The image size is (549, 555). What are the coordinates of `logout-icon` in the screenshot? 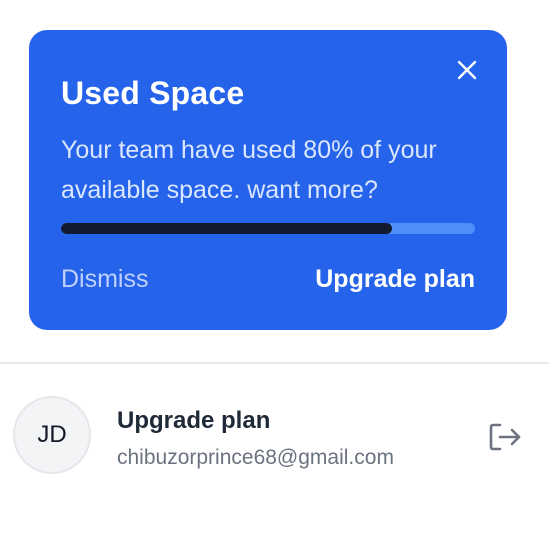 It's located at (504, 437).